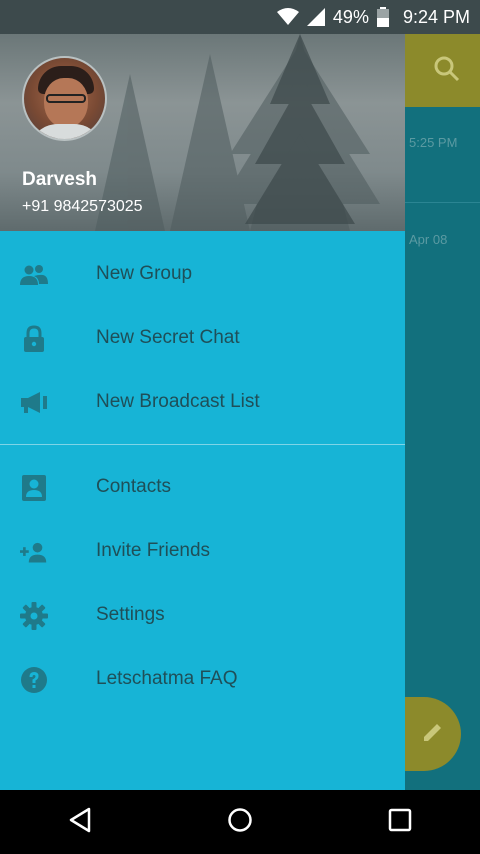  Describe the element at coordinates (442, 155) in the screenshot. I see `background-chat-row: 5:25 PM` at that location.